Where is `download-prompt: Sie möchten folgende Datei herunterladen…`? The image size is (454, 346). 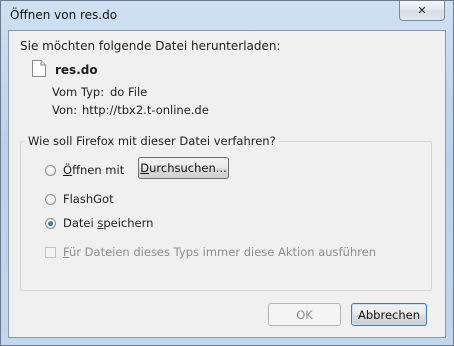
download-prompt: Sie möchten folgende Datei herunterladen… is located at coordinates (150, 46).